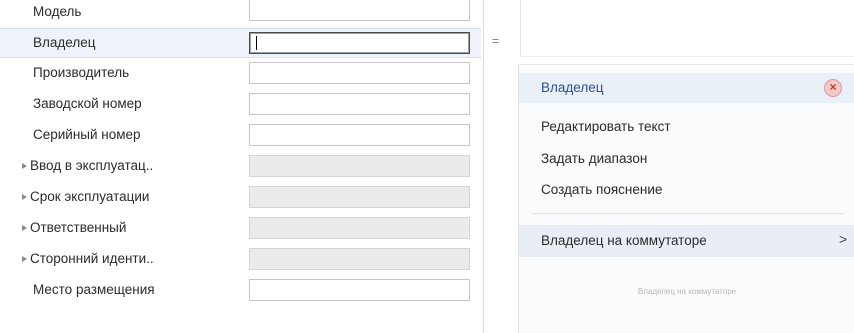 This screenshot has width=854, height=333. Describe the element at coordinates (78, 227) in the screenshot. I see `label-responsible-text: Ответственный` at that location.